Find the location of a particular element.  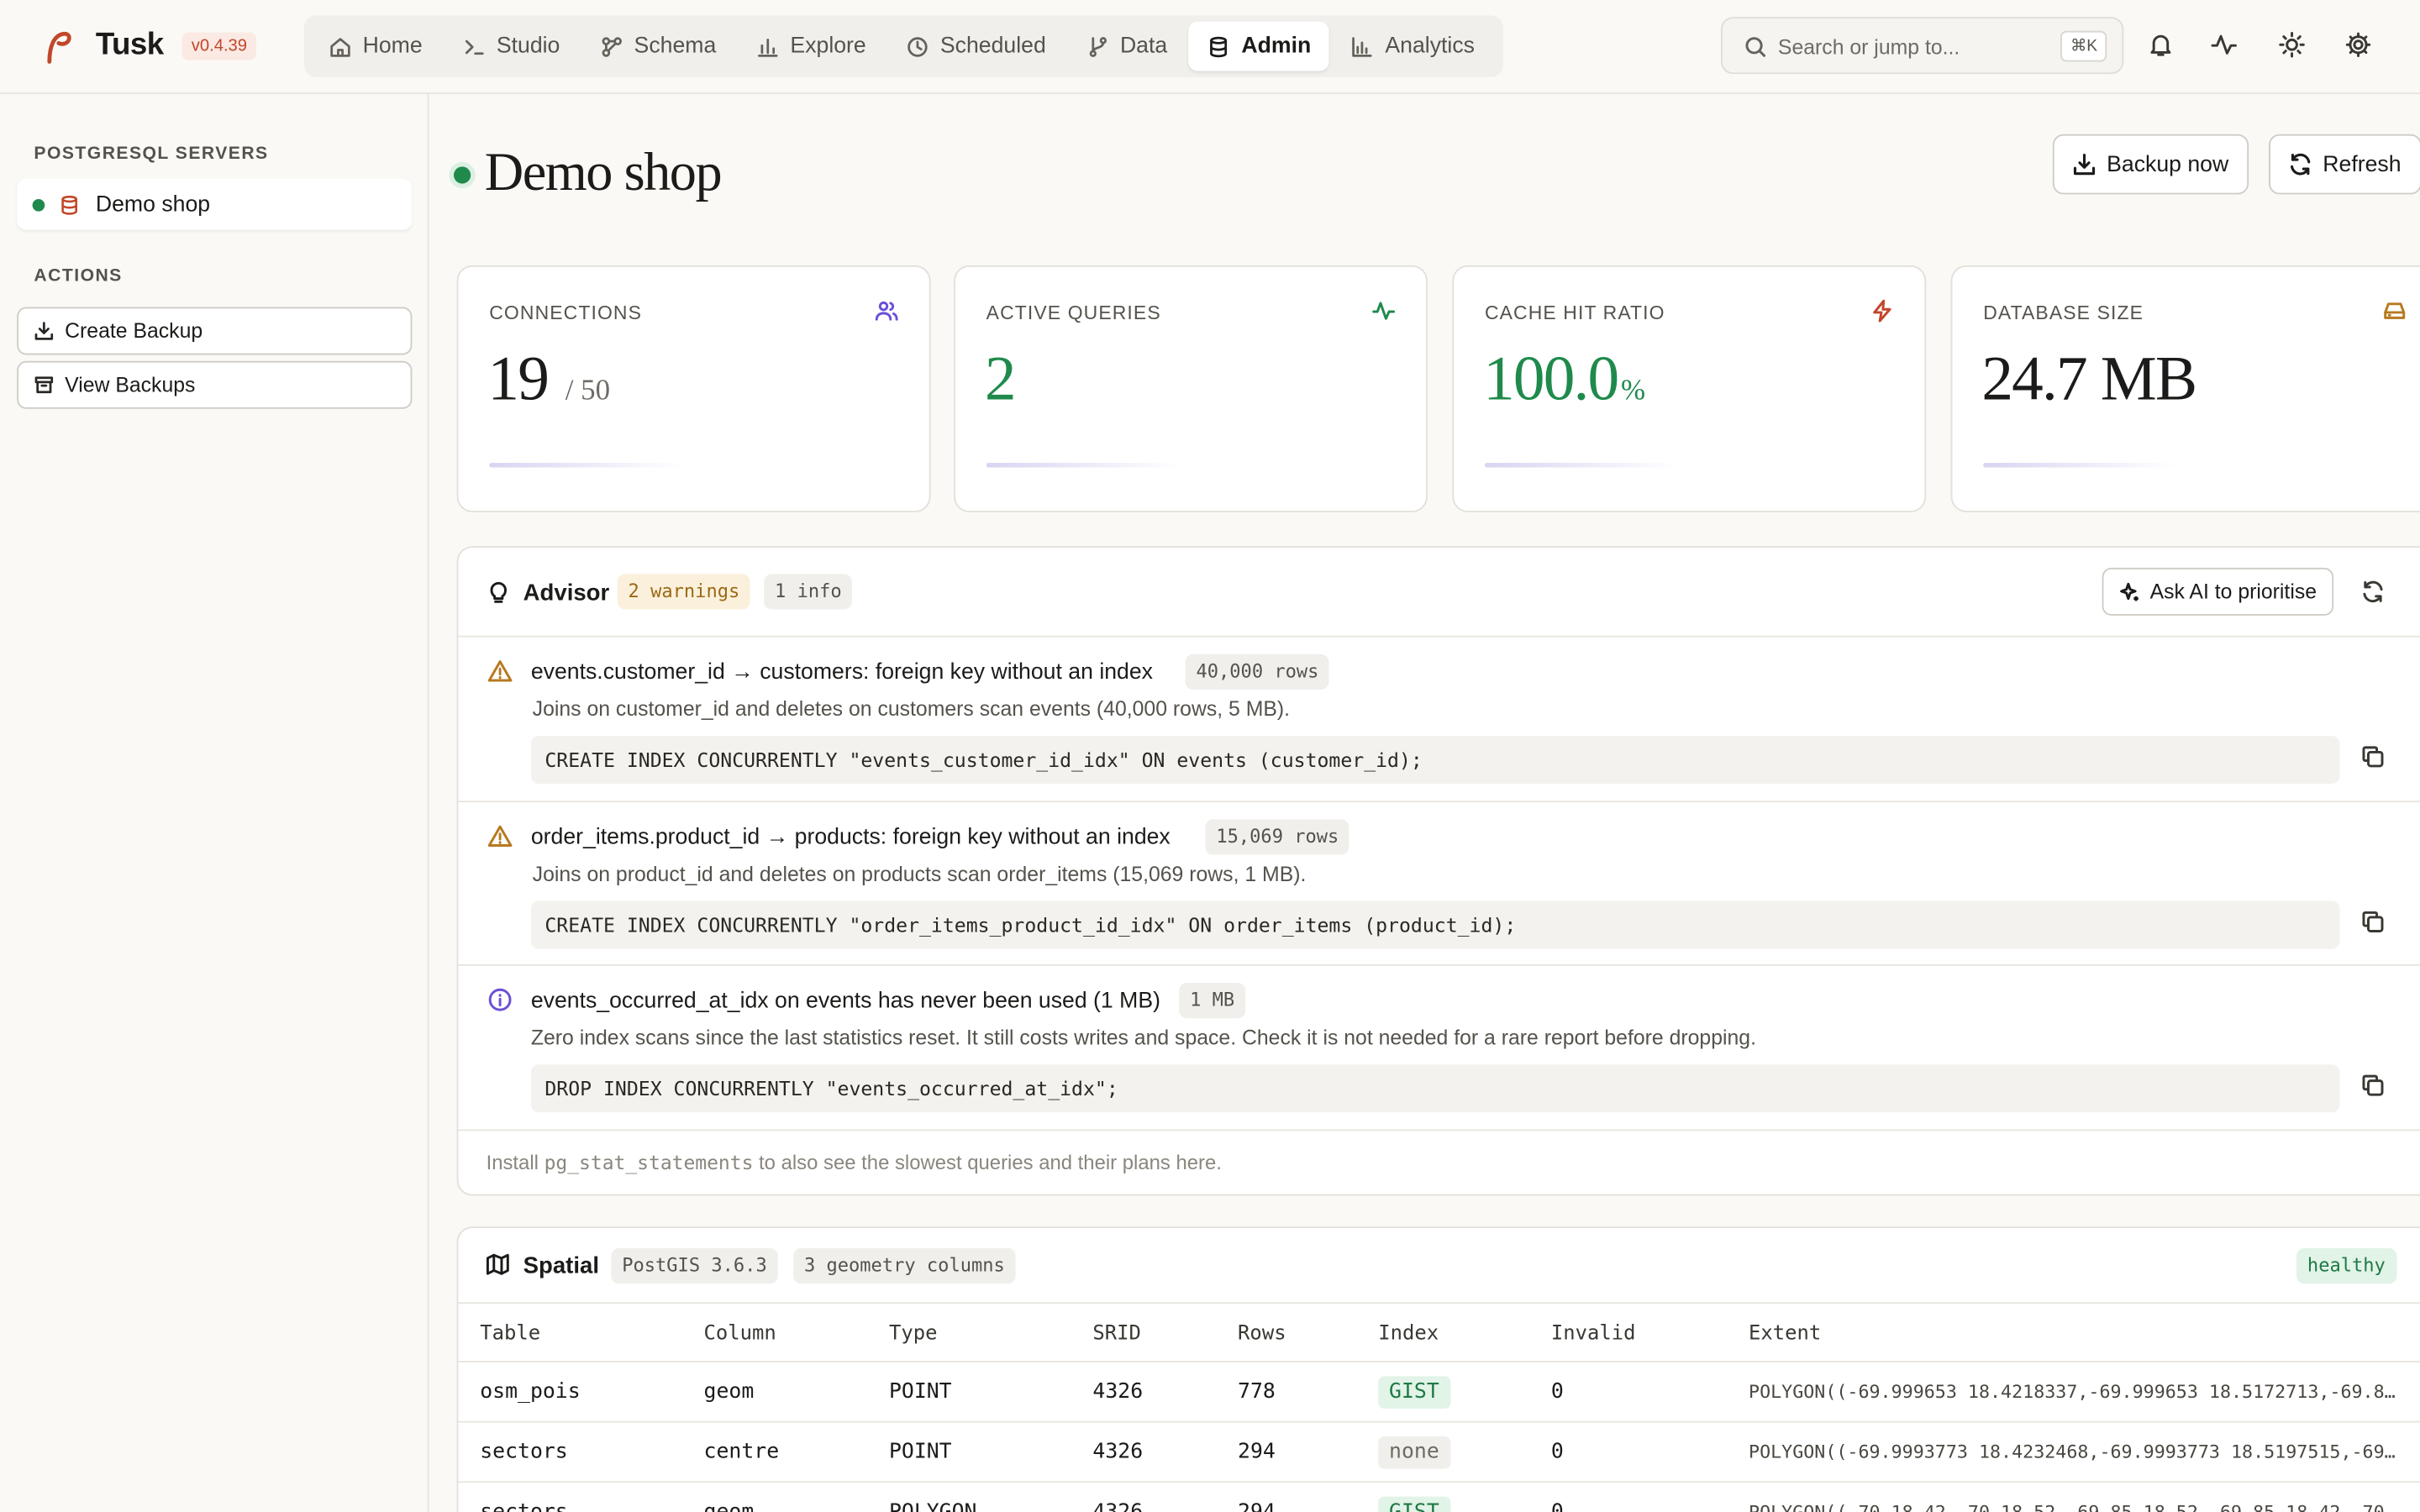

active-queries-sparkline is located at coordinates (1083, 465).